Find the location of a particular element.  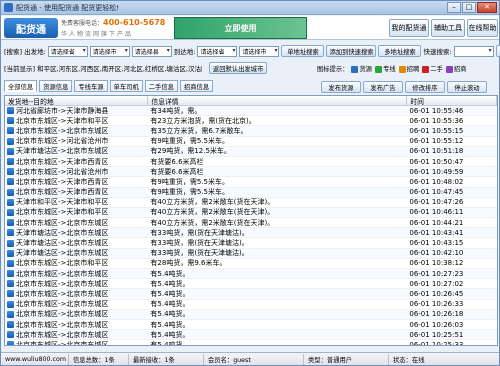

detail-cell: 有9吨重货，需5.5米车。 is located at coordinates (189, 181).